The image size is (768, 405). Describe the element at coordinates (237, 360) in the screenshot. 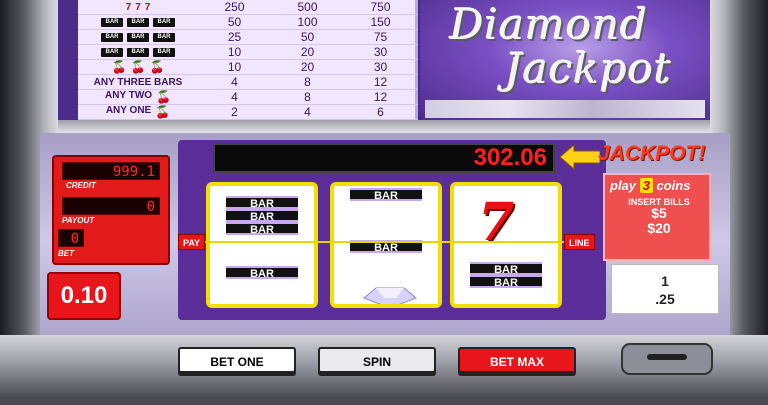

I see `bet-one-button: BET ONE` at that location.